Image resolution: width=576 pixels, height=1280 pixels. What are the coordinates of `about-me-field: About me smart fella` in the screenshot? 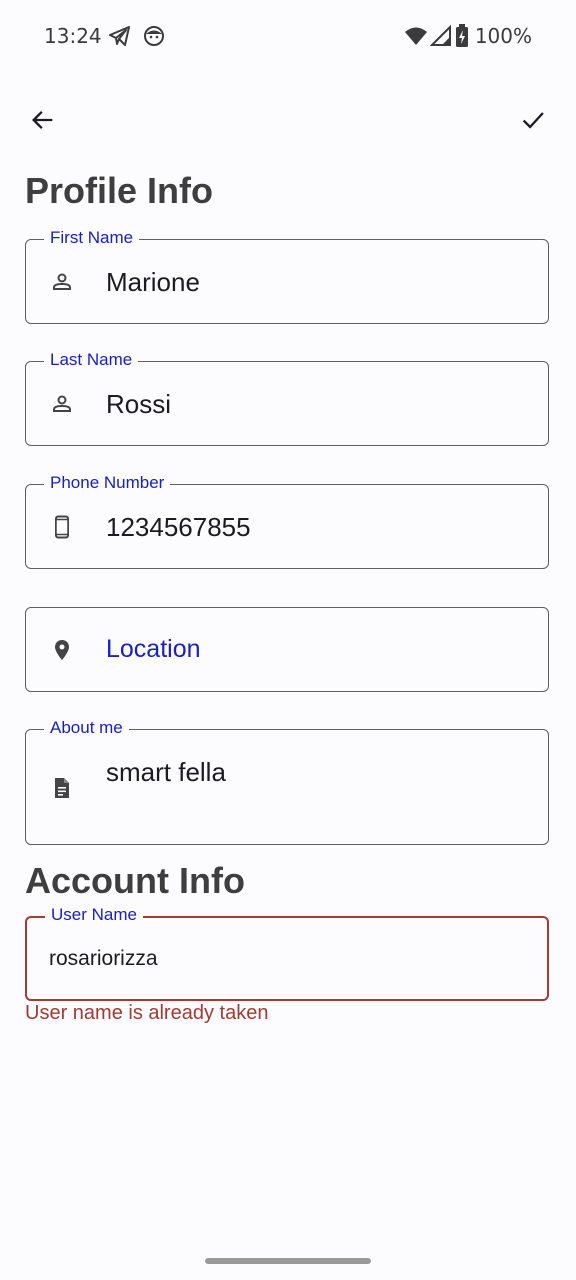 It's located at (287, 781).